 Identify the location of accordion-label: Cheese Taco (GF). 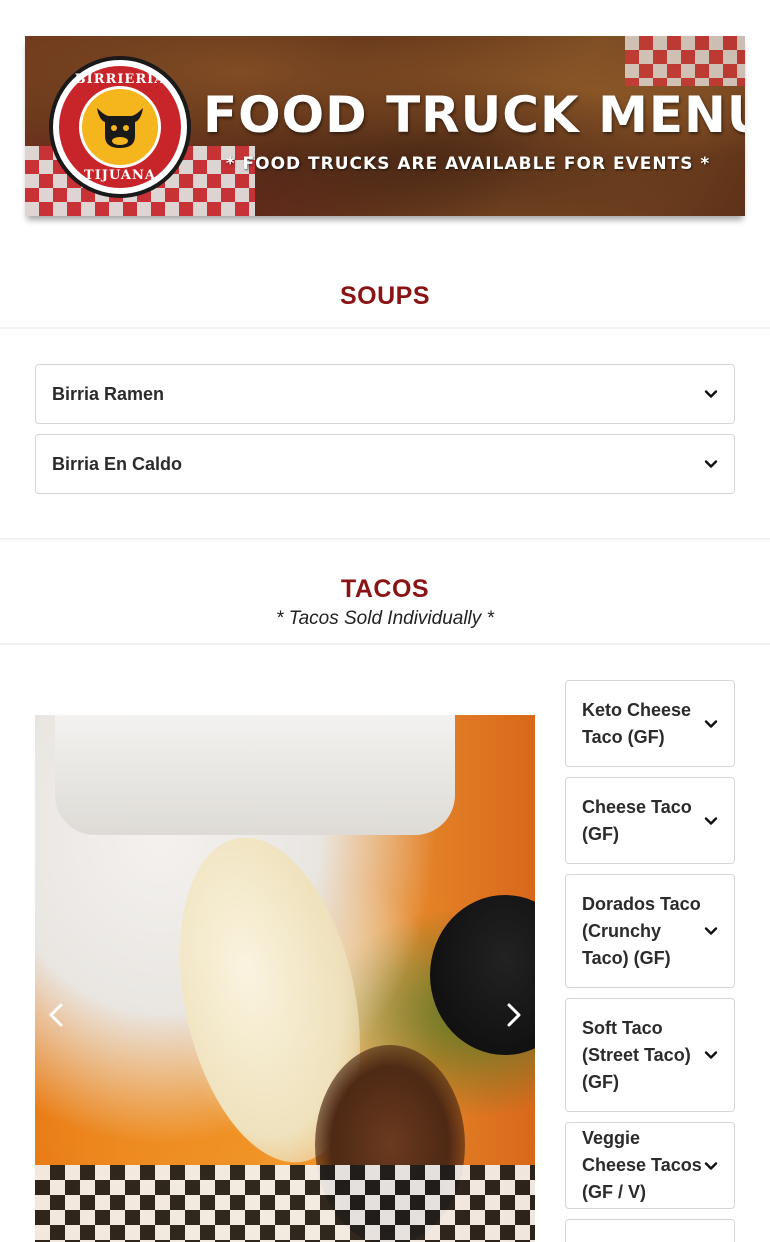
(637, 820).